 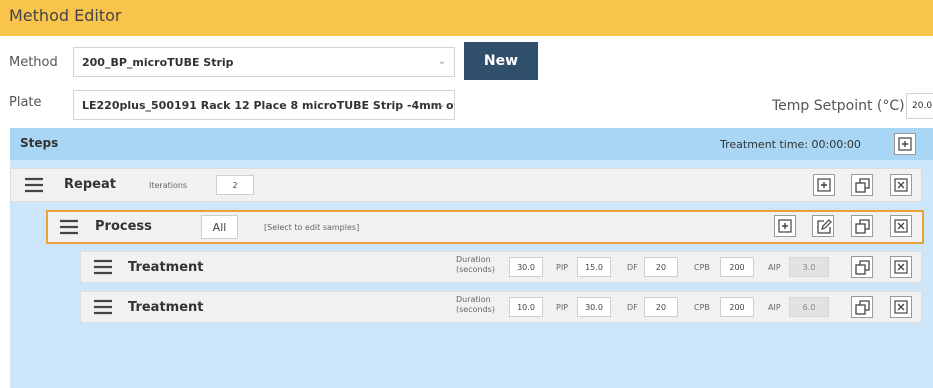 What do you see at coordinates (790, 144) in the screenshot?
I see `treatment-time: Treatment time: 00:00:00` at bounding box center [790, 144].